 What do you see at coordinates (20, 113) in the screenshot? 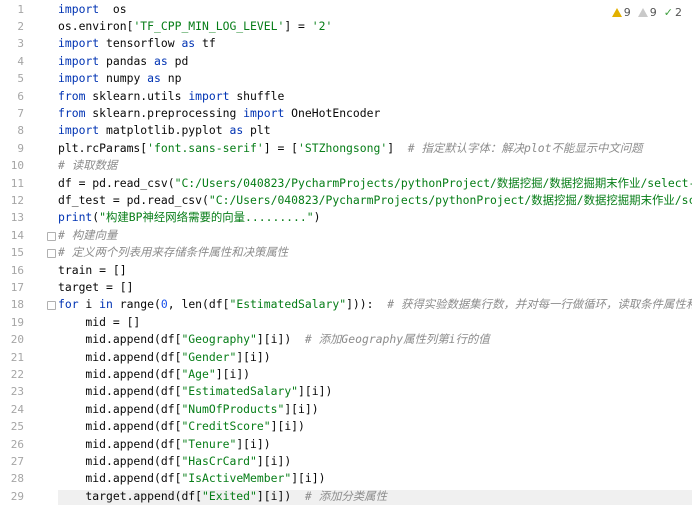
I see `line-number: 7` at bounding box center [20, 113].